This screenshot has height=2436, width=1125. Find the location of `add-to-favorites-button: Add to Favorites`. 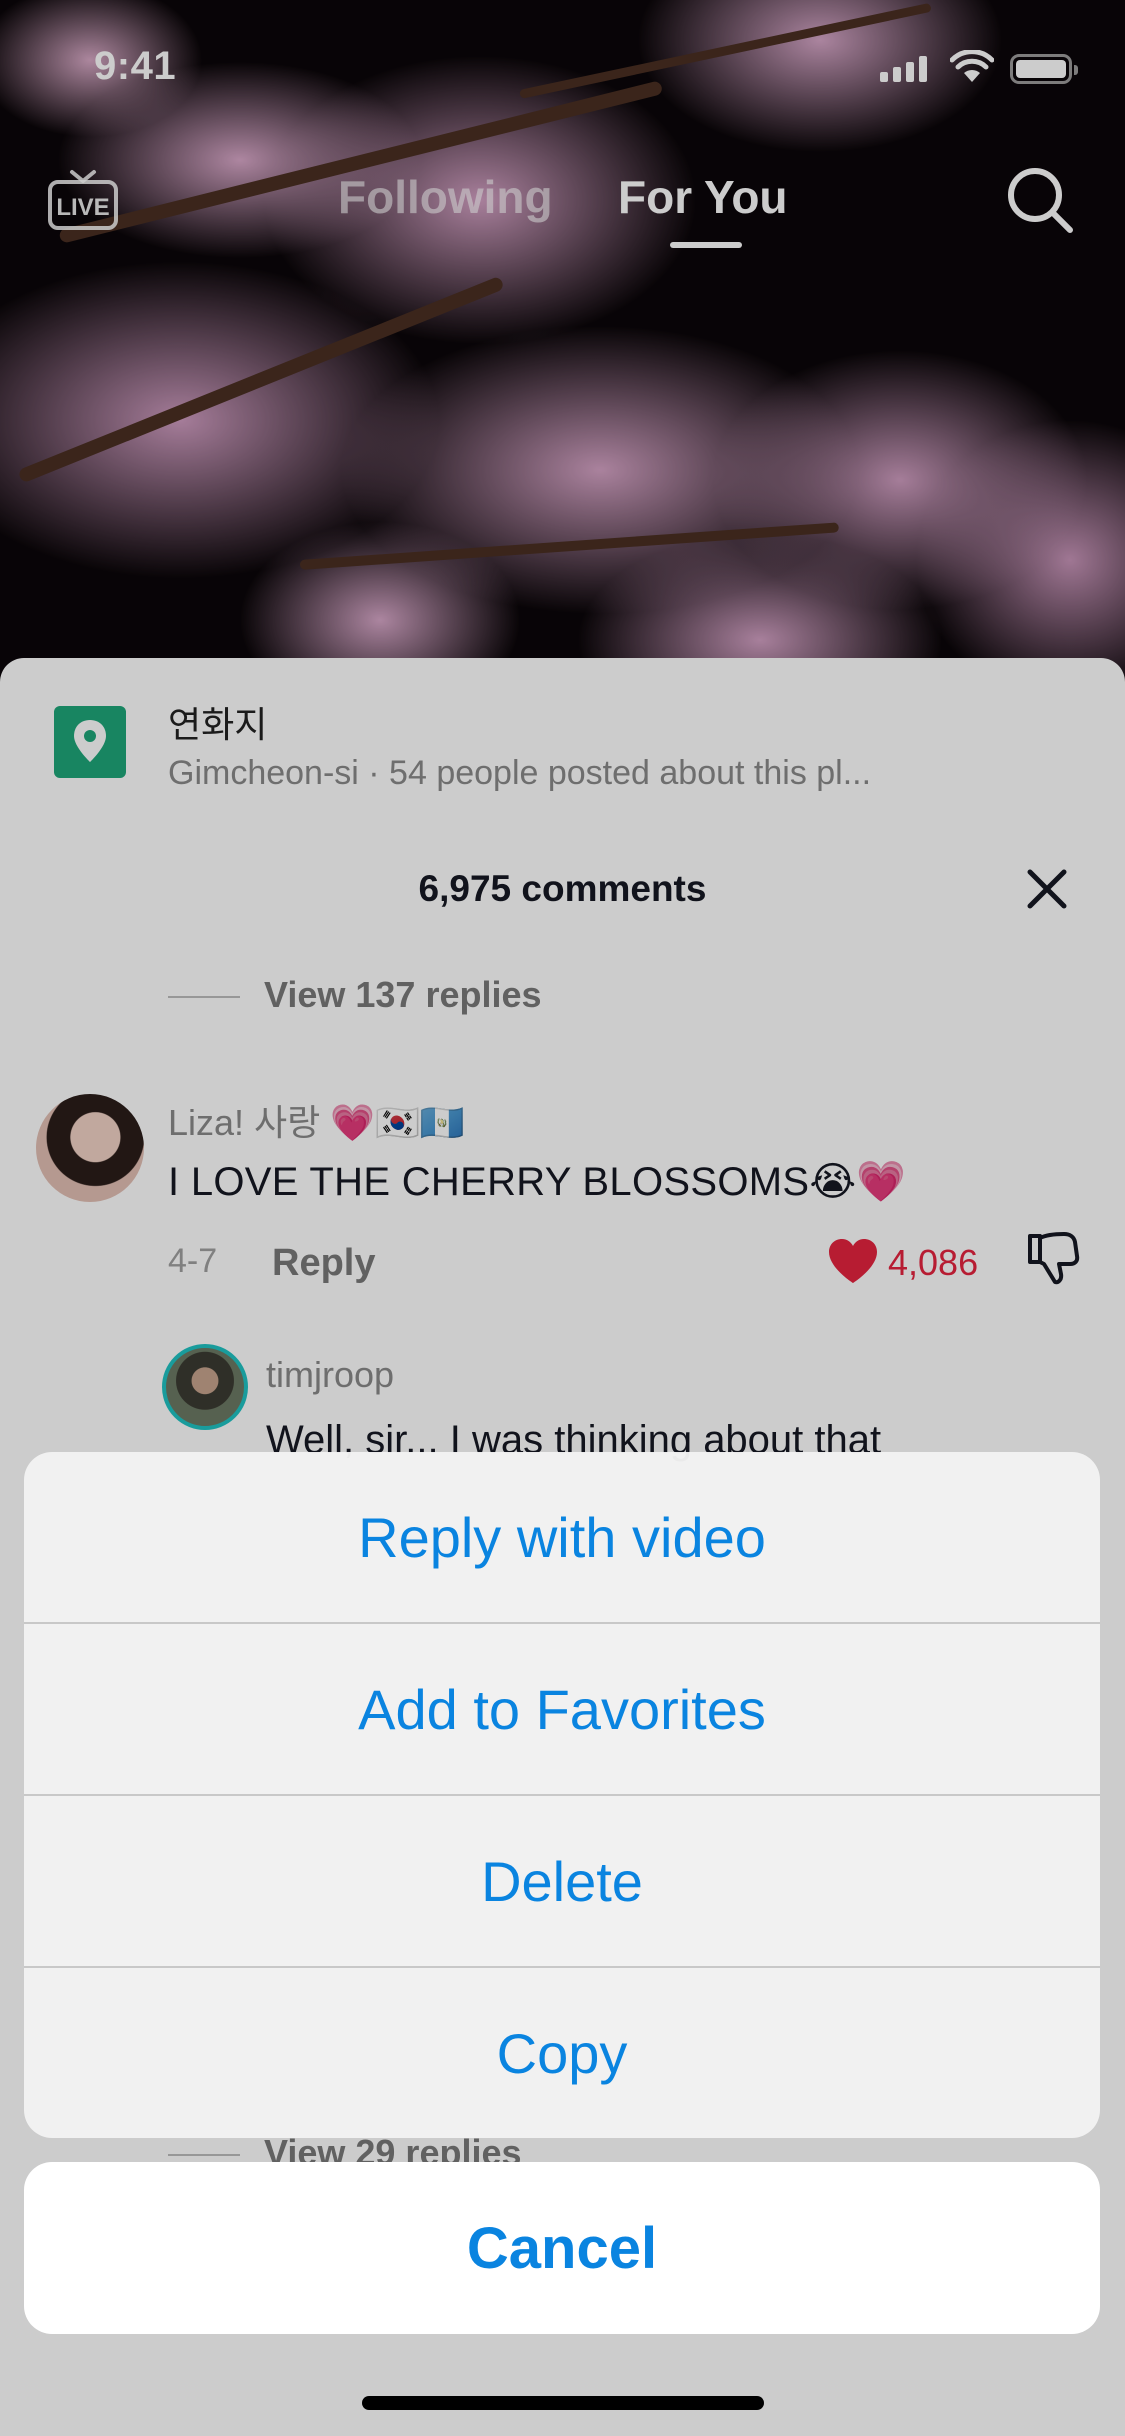

add-to-favorites-button: Add to Favorites is located at coordinates (562, 1710).